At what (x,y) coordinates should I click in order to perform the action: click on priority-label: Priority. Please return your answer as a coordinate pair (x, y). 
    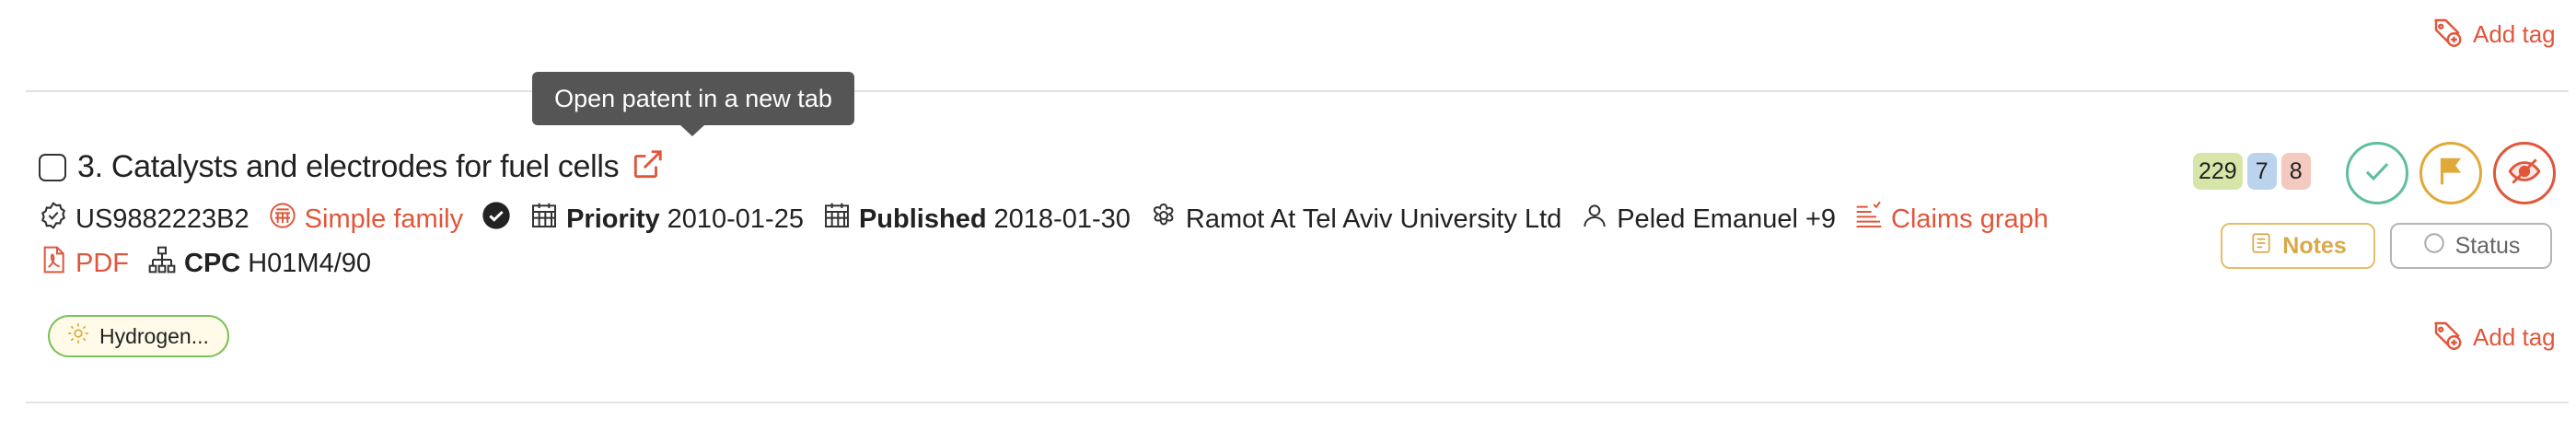
    Looking at the image, I should click on (613, 219).